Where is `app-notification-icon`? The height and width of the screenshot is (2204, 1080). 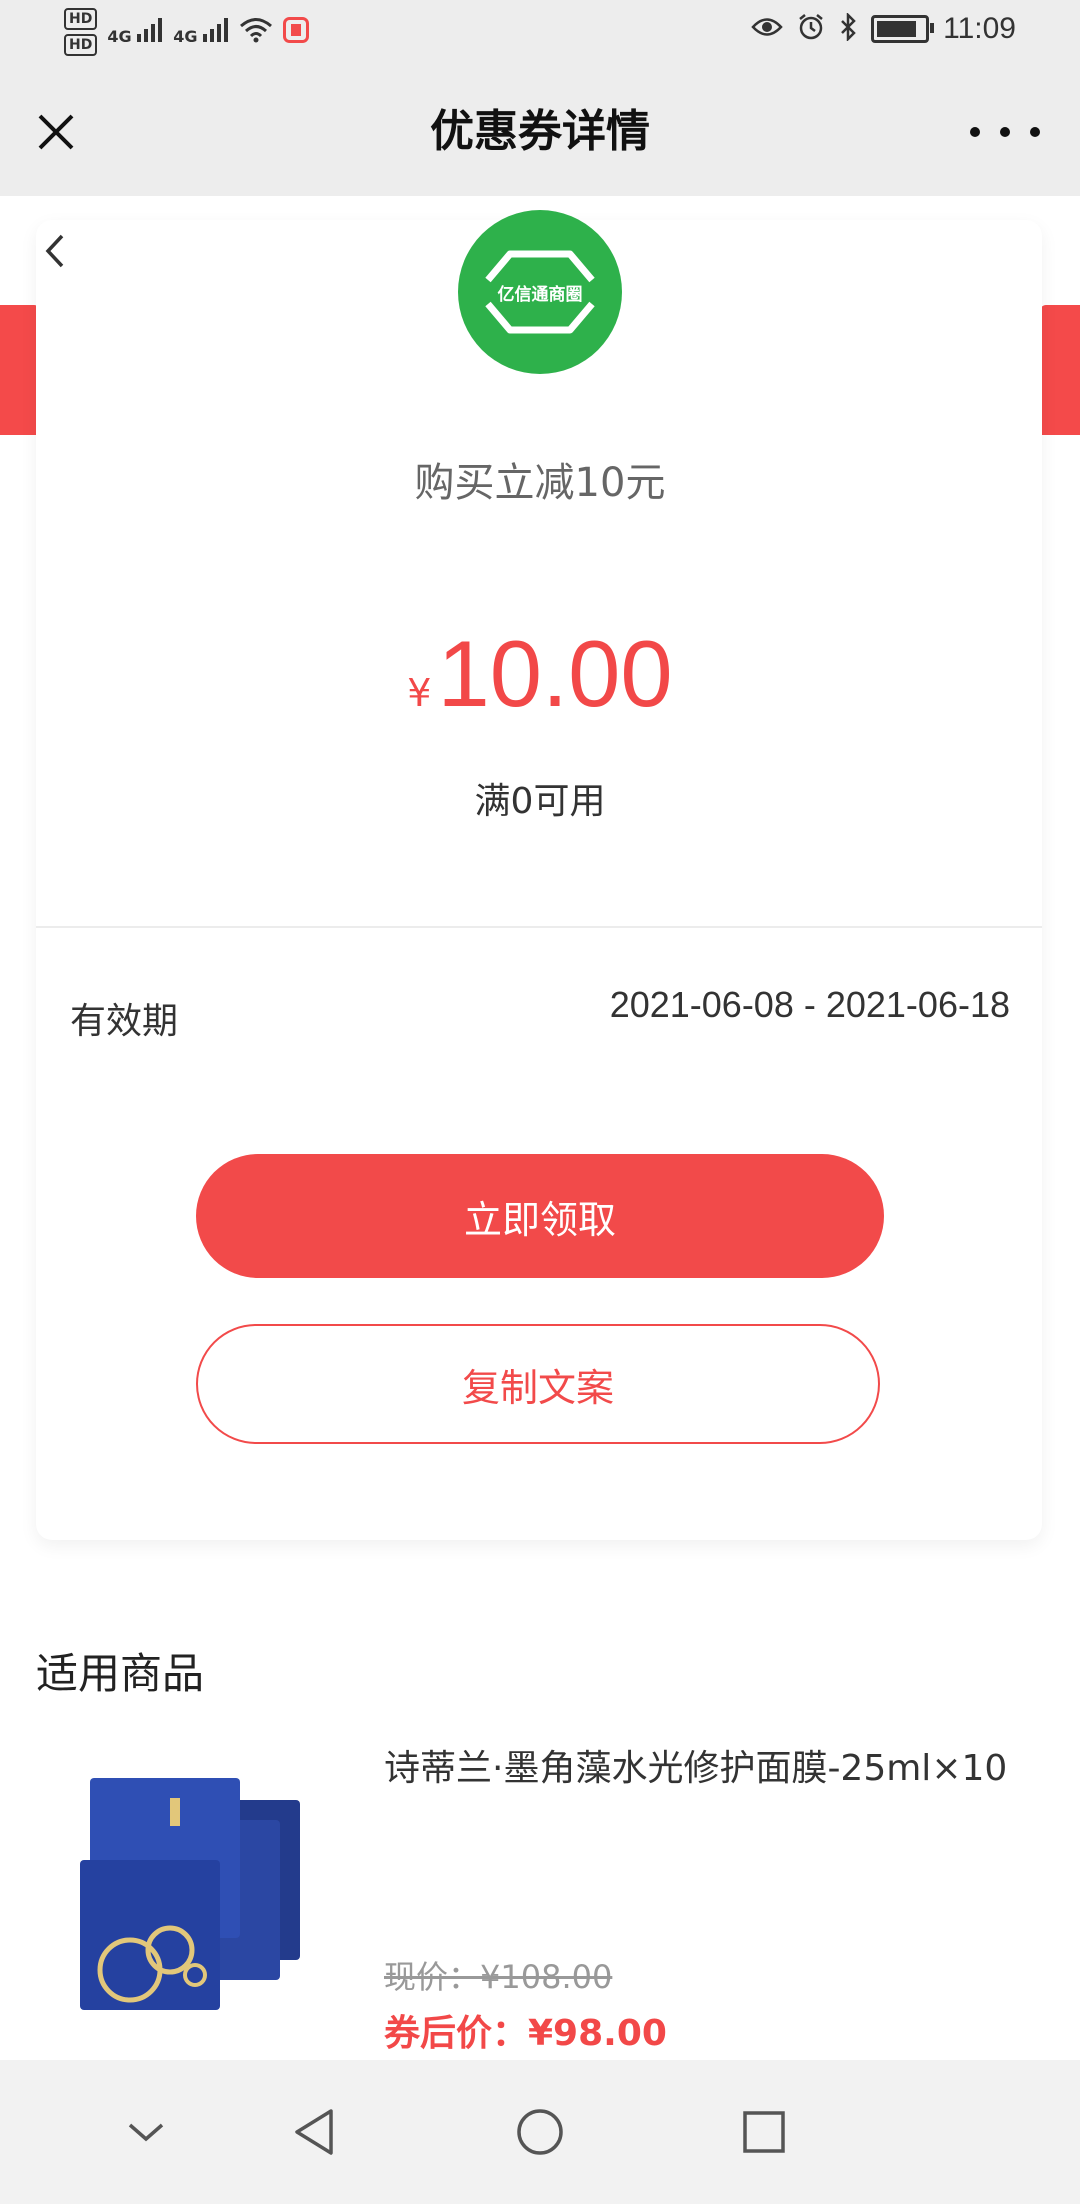 app-notification-icon is located at coordinates (296, 32).